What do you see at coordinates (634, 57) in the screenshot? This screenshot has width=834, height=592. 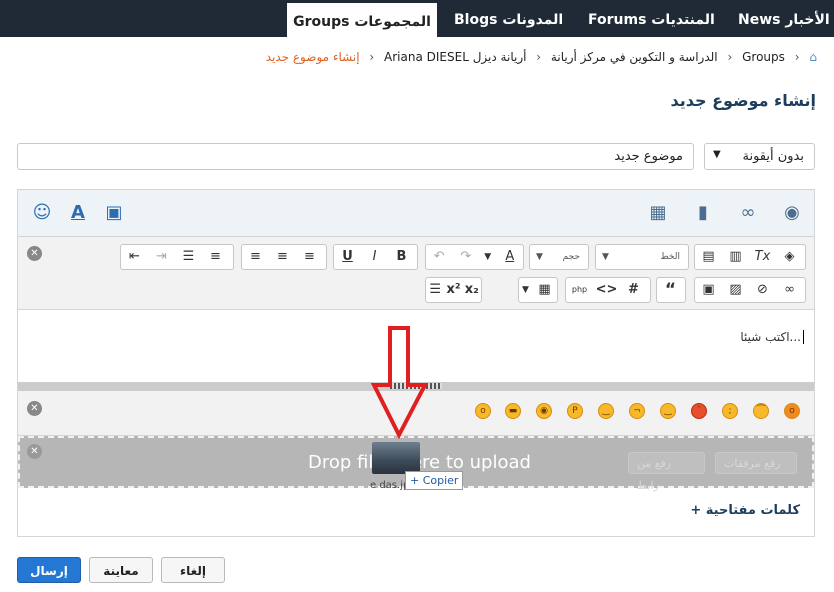 I see `breadcrumb-center: الدراسة و التكوين في مركز أريانة` at bounding box center [634, 57].